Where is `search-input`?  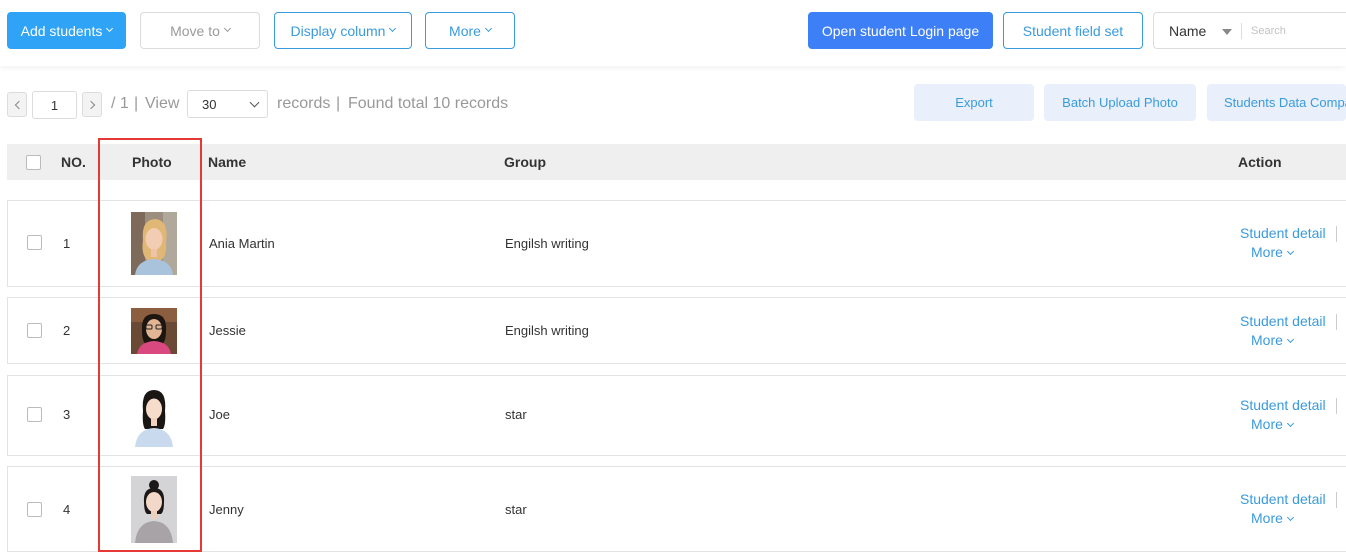
search-input is located at coordinates (1298, 31).